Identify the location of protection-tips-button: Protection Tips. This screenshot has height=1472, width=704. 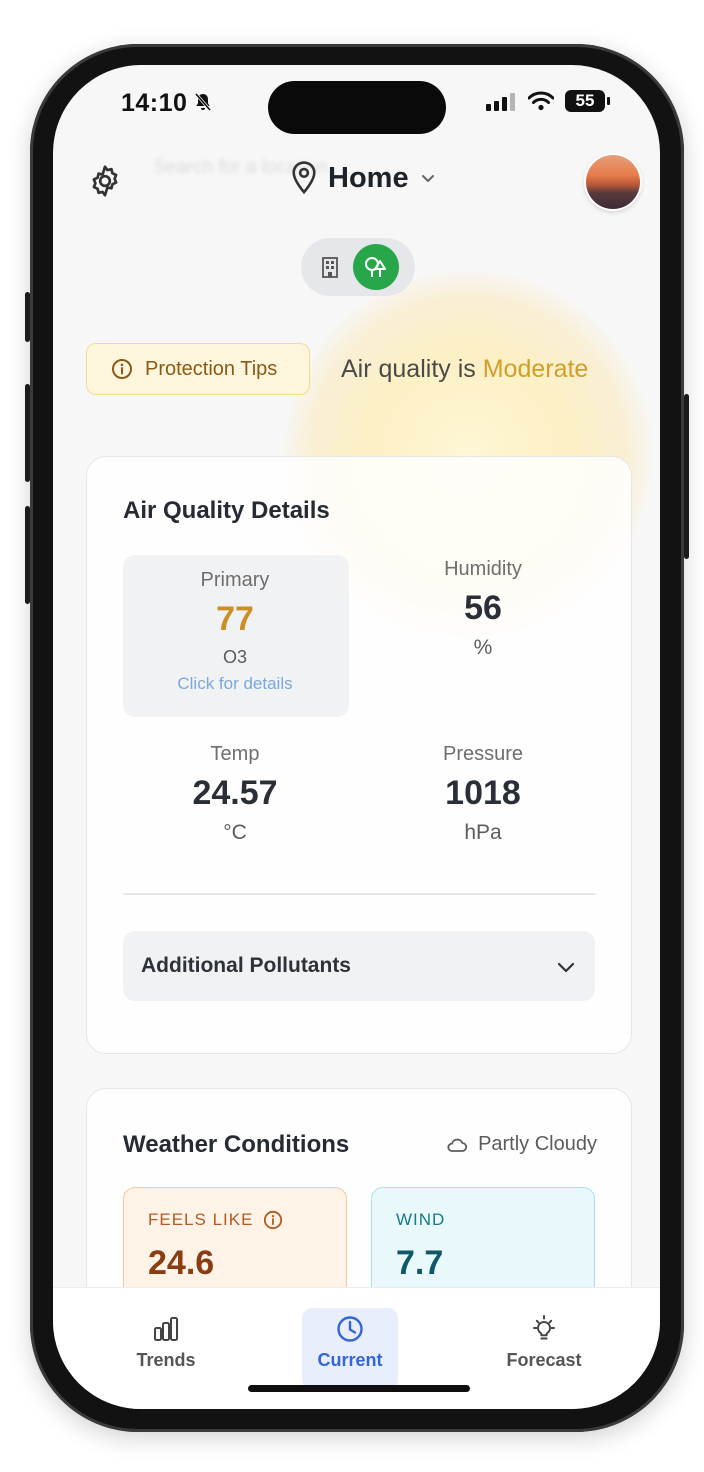
(198, 369).